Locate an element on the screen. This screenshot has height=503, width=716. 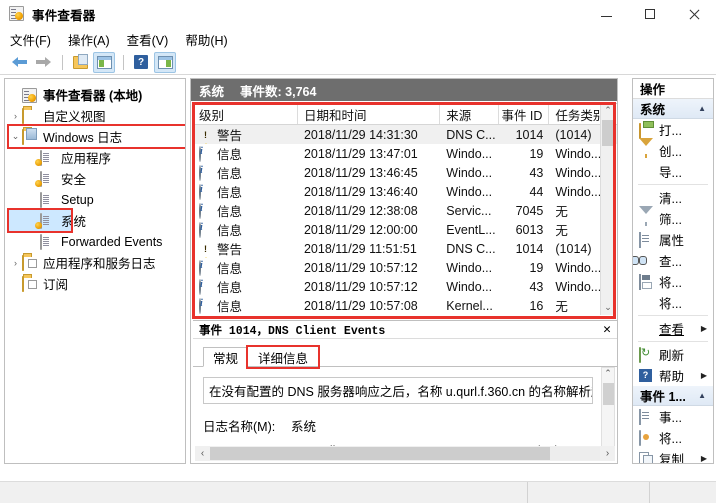
back-arrow-icon is located at coordinates (19, 62).